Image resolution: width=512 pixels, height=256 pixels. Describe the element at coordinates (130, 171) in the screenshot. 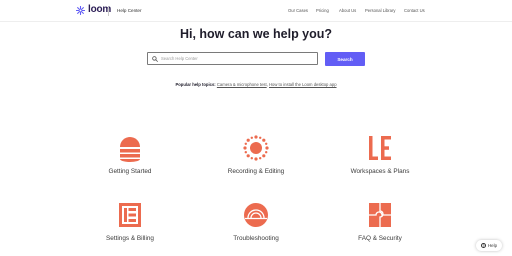

I see `category-label: Getting Started` at that location.